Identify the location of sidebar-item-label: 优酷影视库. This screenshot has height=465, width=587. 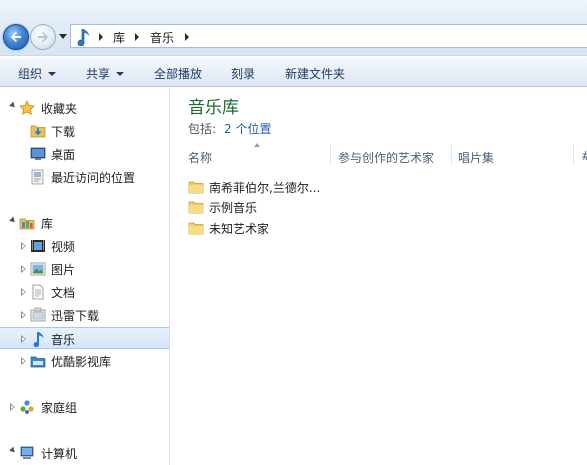
(81, 362).